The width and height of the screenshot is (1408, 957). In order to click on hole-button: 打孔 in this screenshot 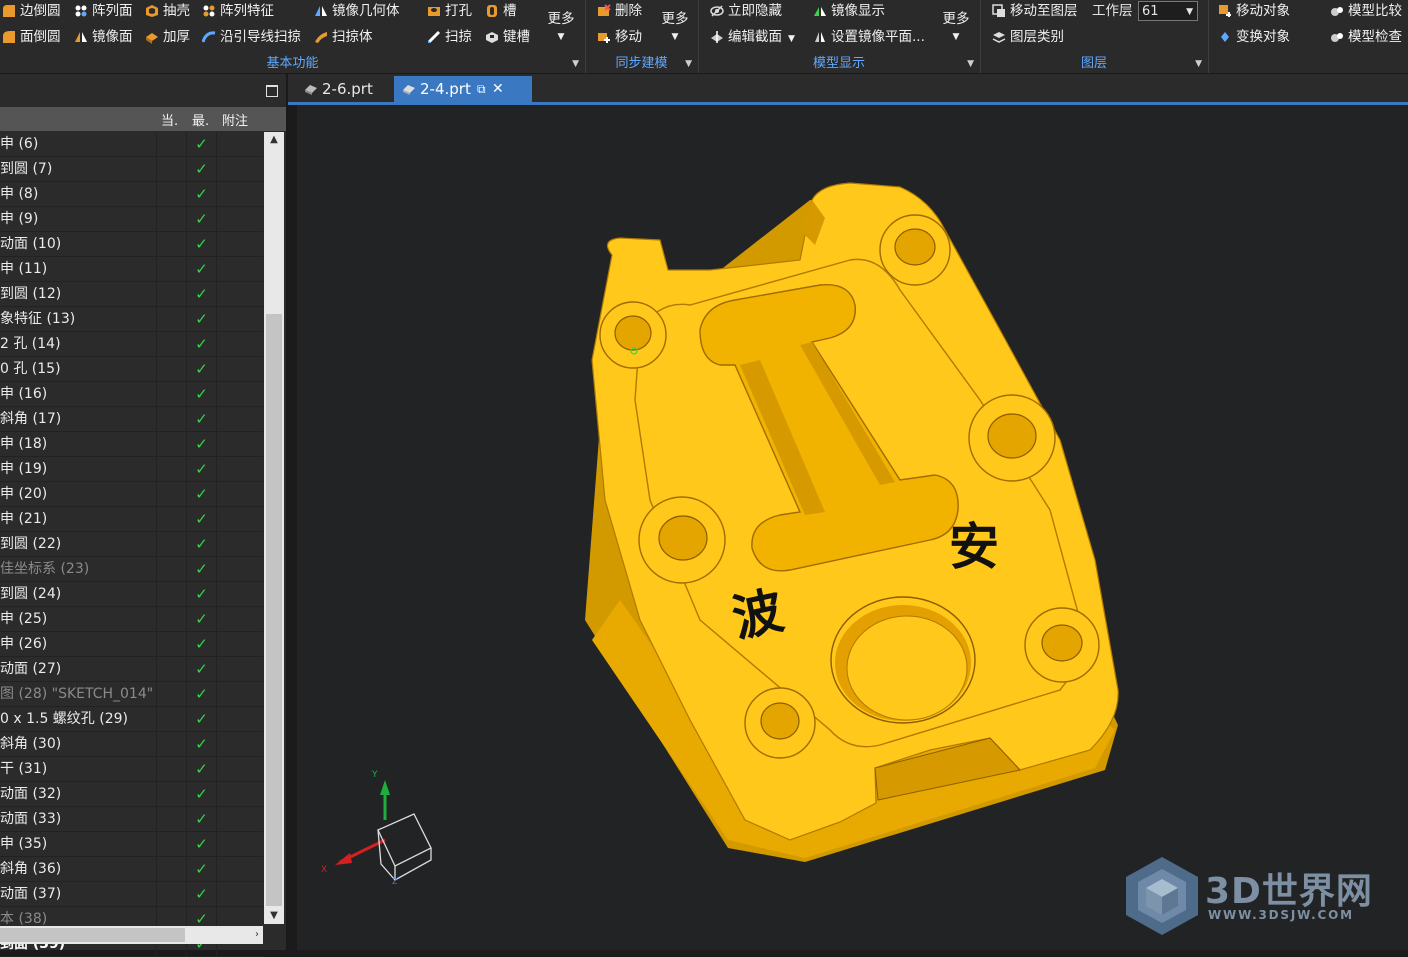, I will do `click(448, 11)`.